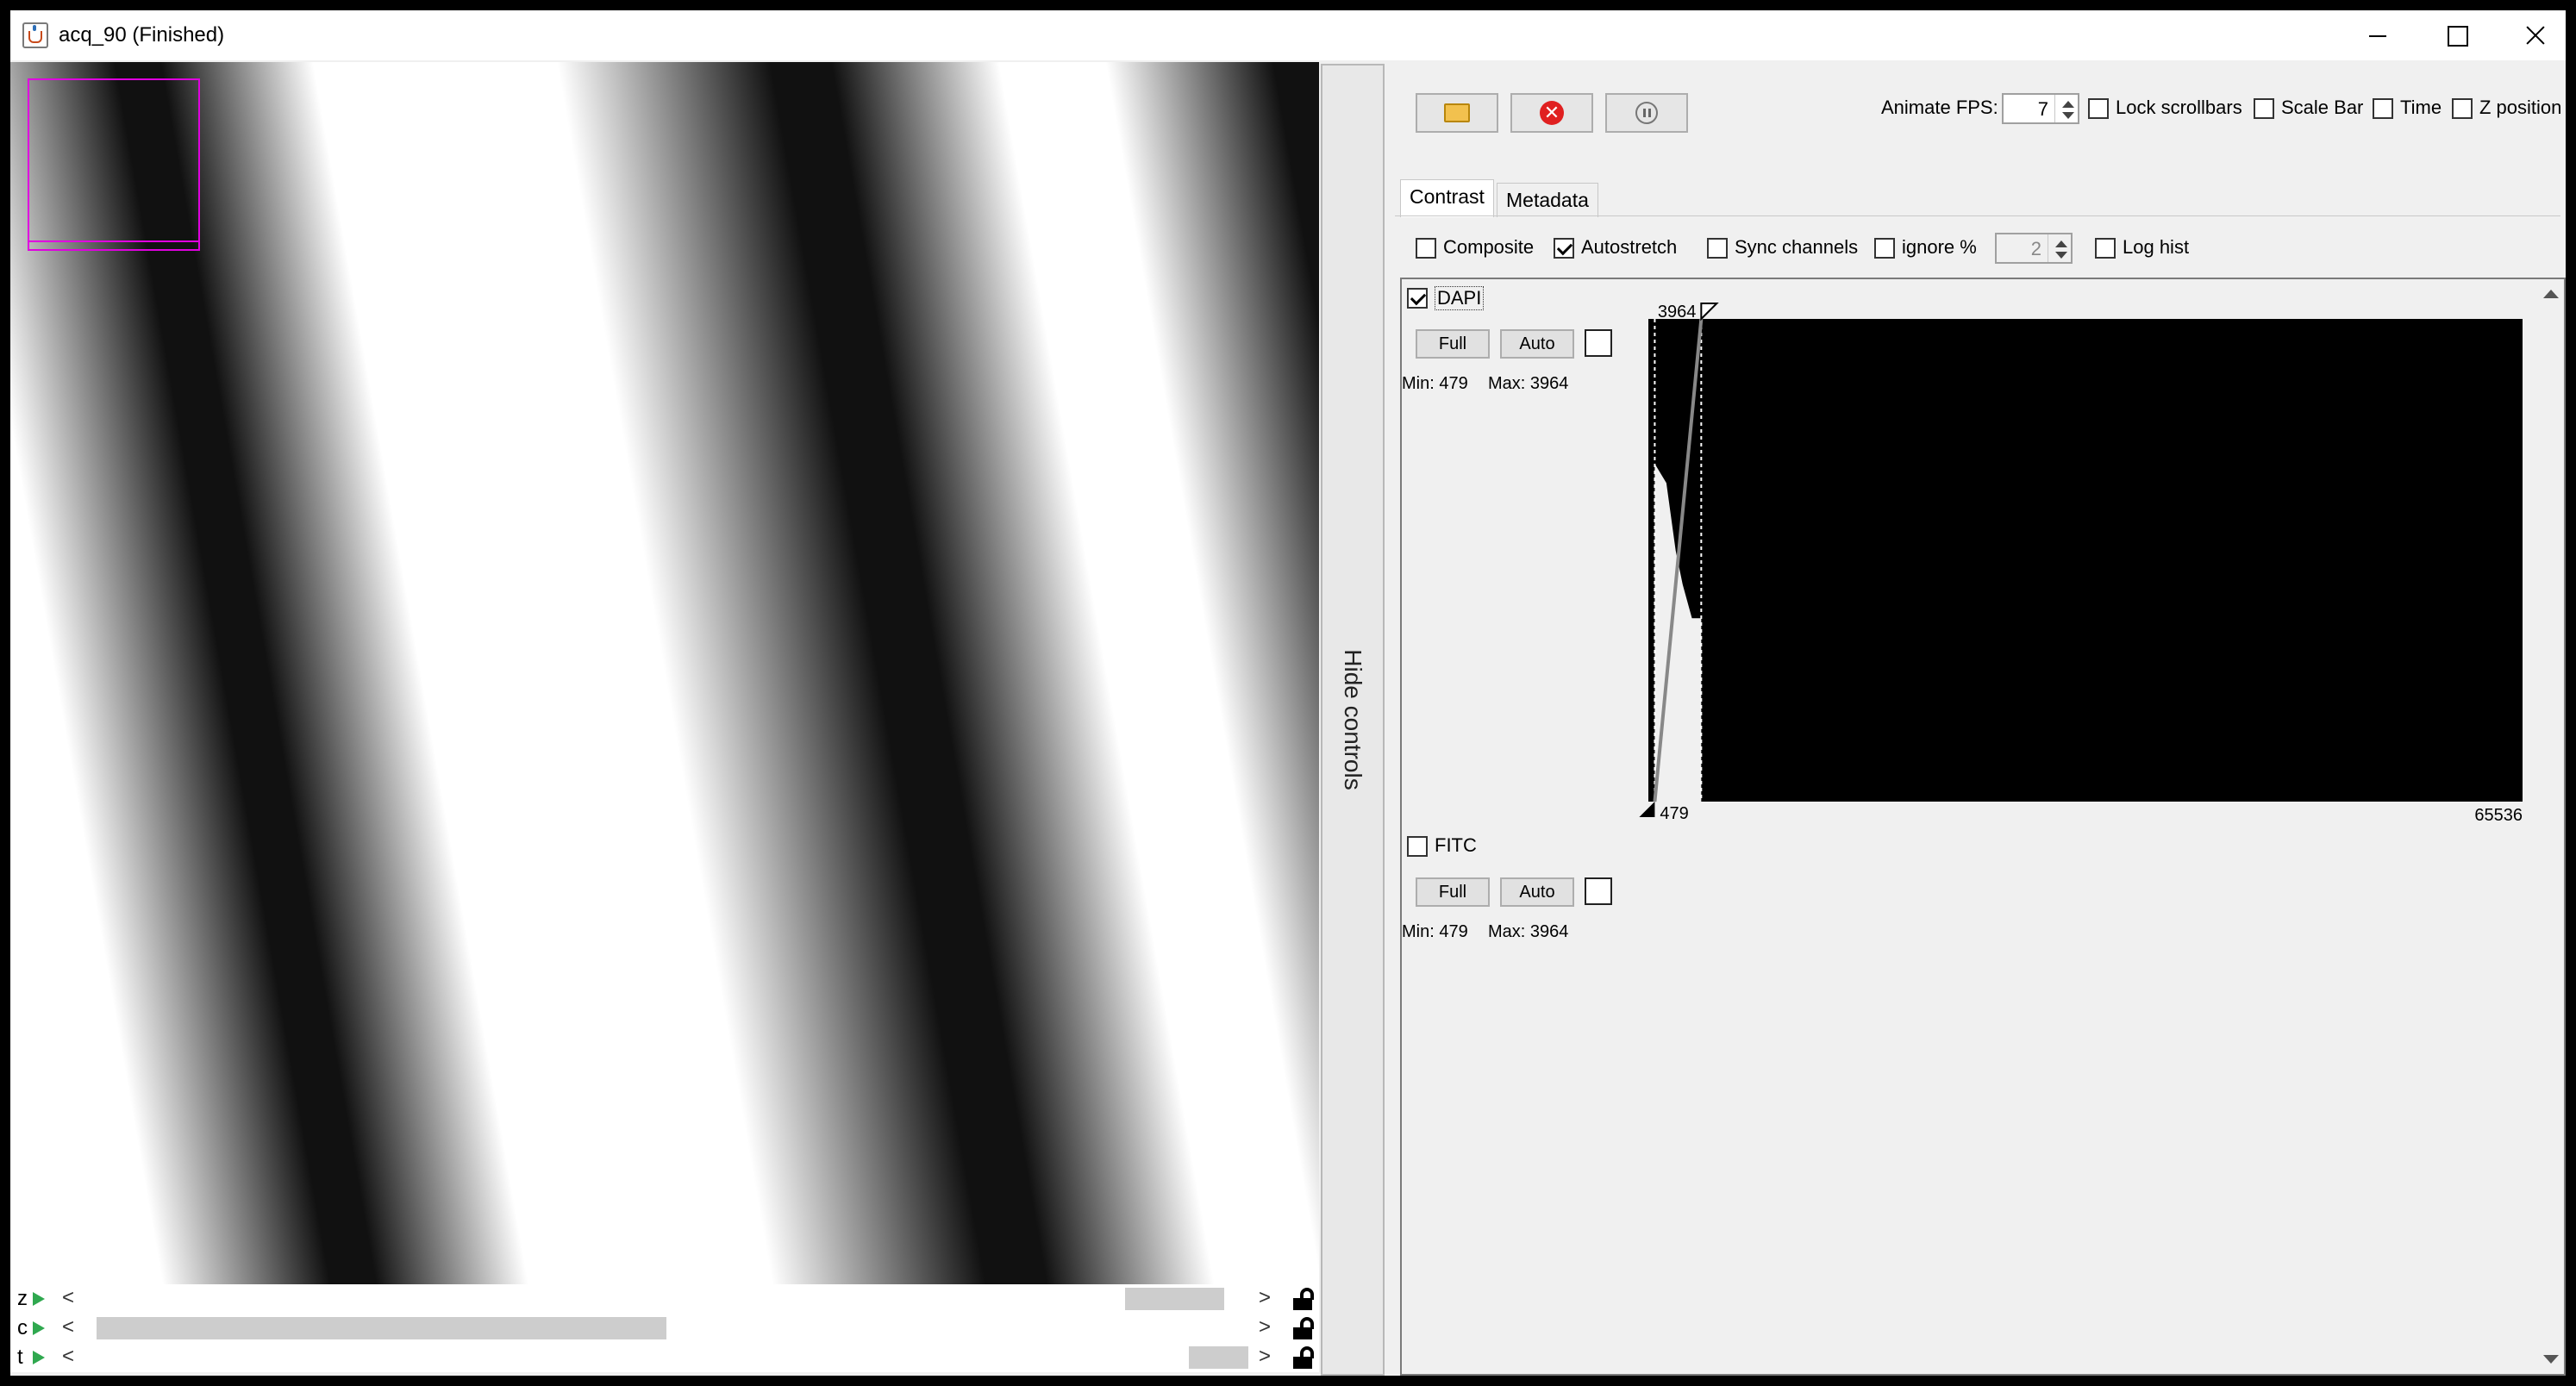 The width and height of the screenshot is (2576, 1386). I want to click on c-lock-icon, so click(1304, 1329).